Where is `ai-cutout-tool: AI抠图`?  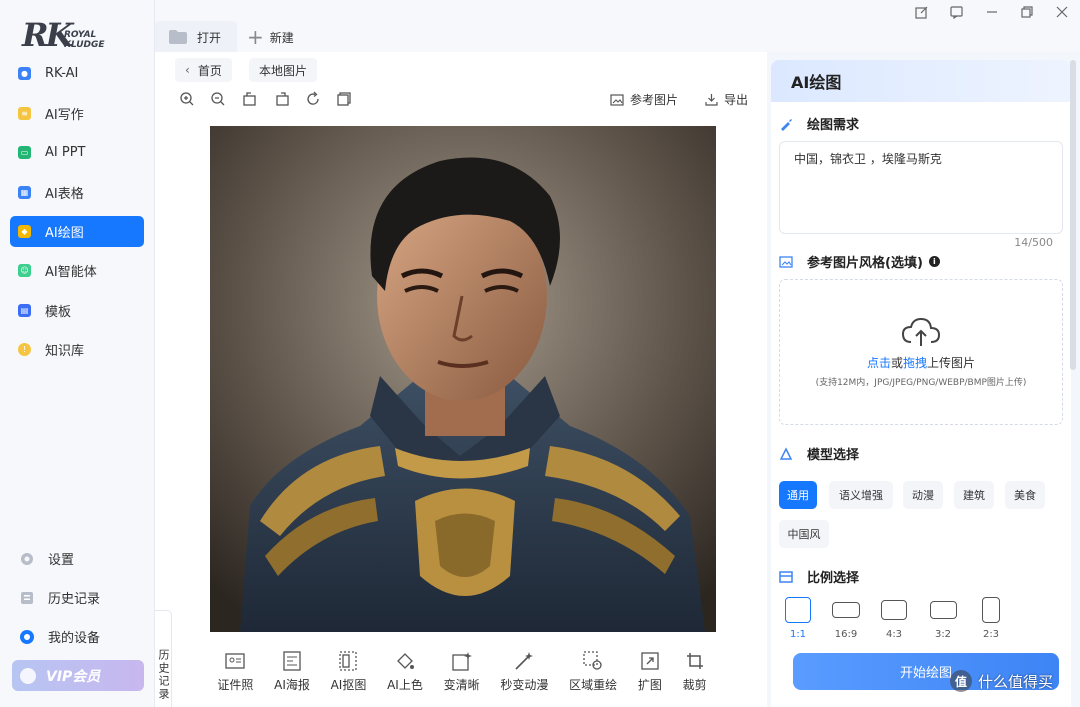
ai-cutout-tool: AI抠图 is located at coordinates (348, 671).